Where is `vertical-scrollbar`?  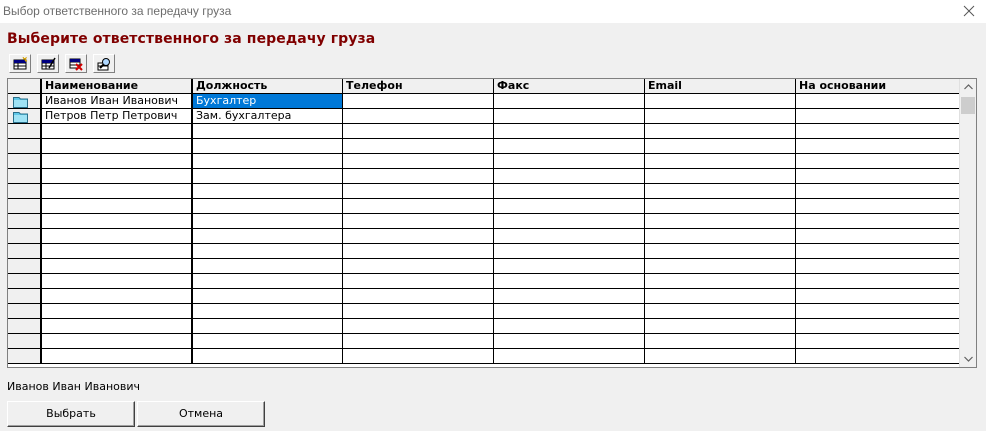 vertical-scrollbar is located at coordinates (967, 223).